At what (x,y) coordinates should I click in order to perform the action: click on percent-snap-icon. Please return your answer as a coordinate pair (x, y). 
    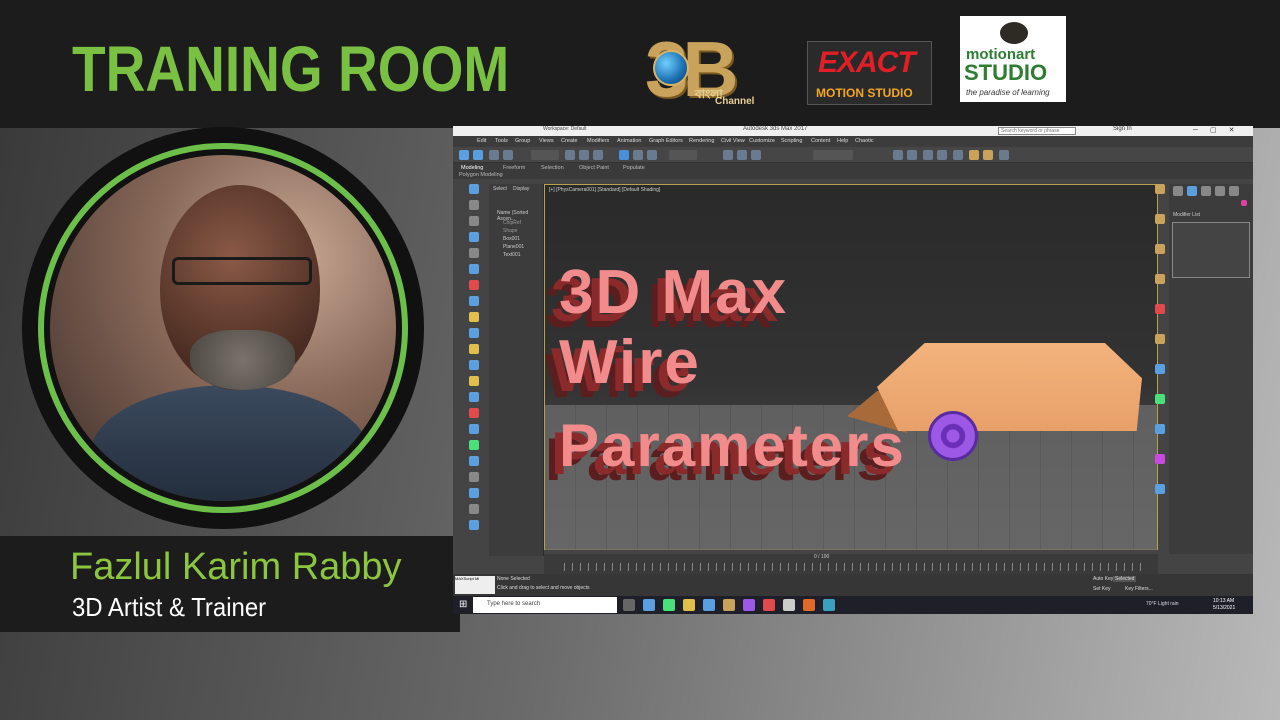
    Looking at the image, I should click on (756, 155).